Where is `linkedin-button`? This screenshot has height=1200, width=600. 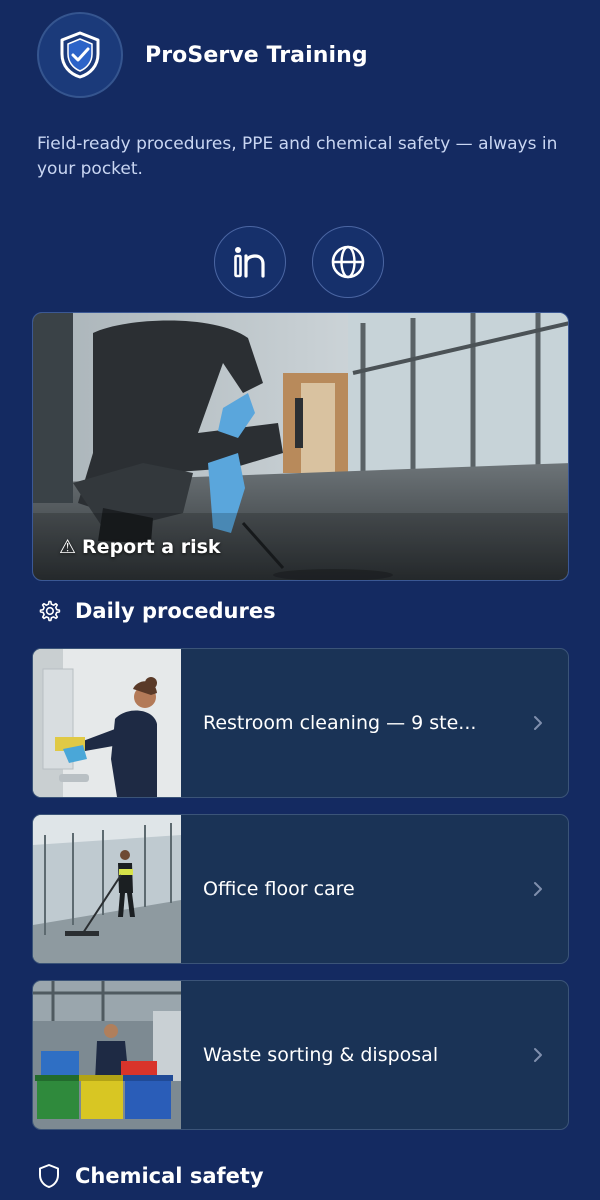
linkedin-button is located at coordinates (250, 262).